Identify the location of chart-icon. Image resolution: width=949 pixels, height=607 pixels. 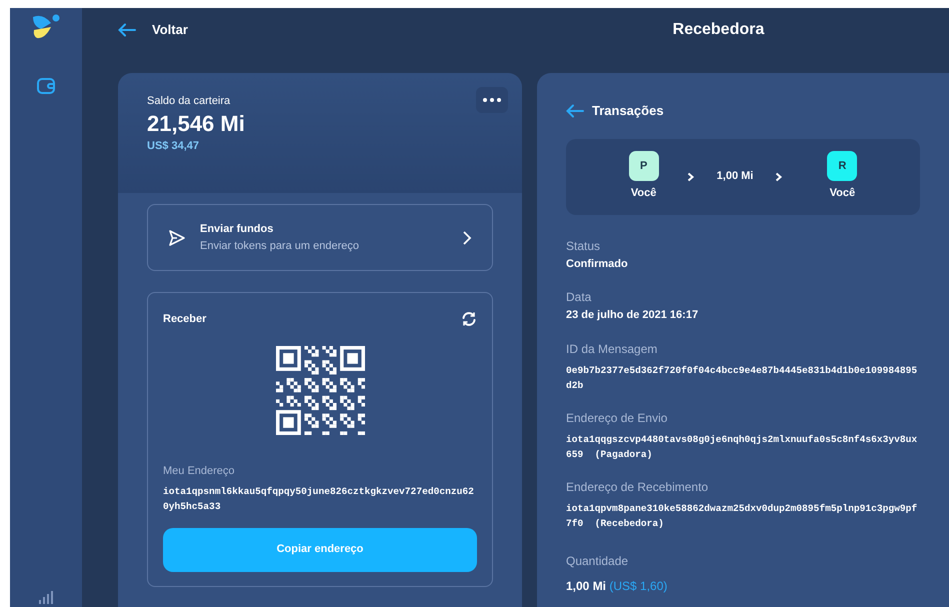
(46, 597).